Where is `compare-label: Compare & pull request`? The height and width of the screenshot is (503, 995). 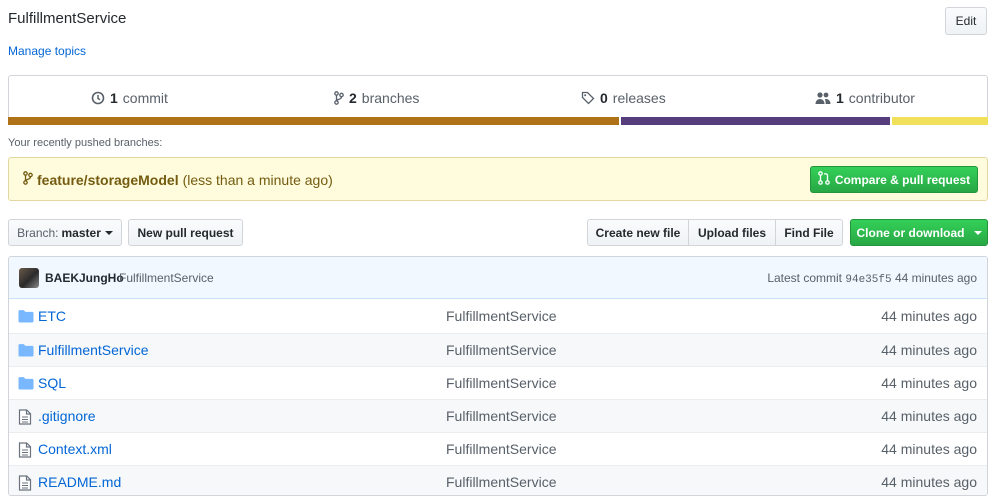
compare-label: Compare & pull request is located at coordinates (902, 179).